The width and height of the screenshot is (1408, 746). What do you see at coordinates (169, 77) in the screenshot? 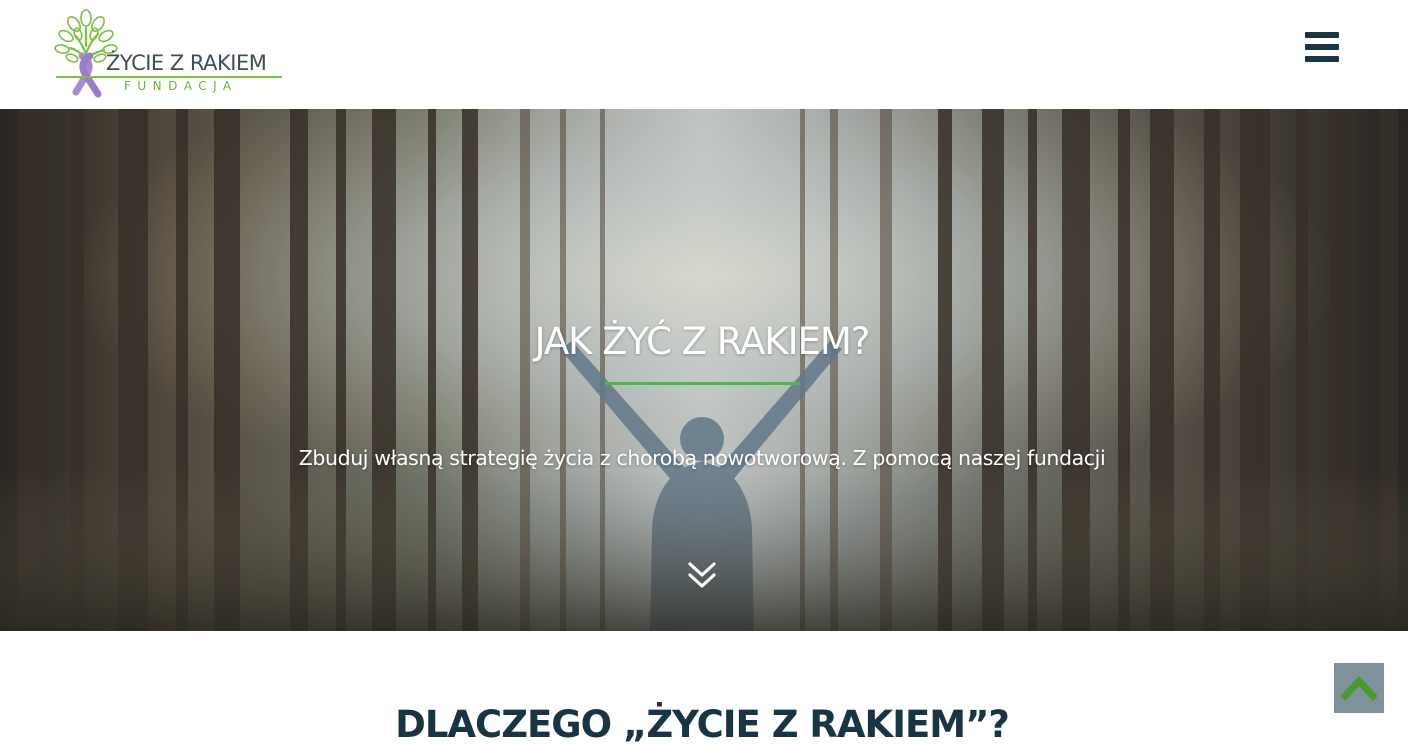
I see `logo-divider` at bounding box center [169, 77].